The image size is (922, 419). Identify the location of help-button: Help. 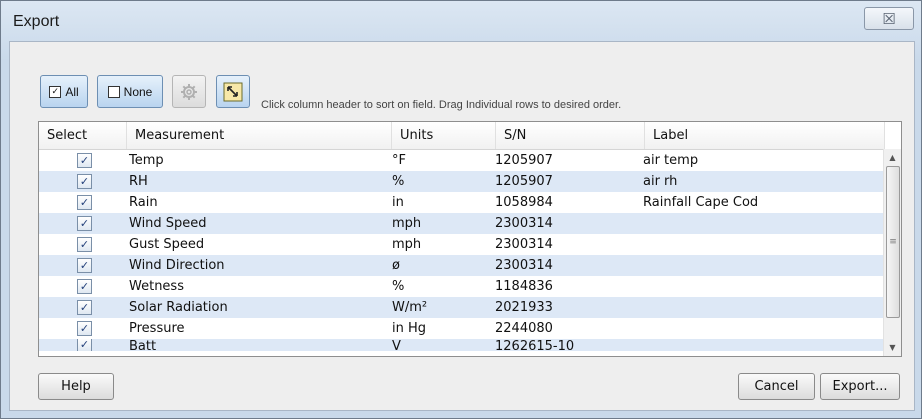
(76, 386).